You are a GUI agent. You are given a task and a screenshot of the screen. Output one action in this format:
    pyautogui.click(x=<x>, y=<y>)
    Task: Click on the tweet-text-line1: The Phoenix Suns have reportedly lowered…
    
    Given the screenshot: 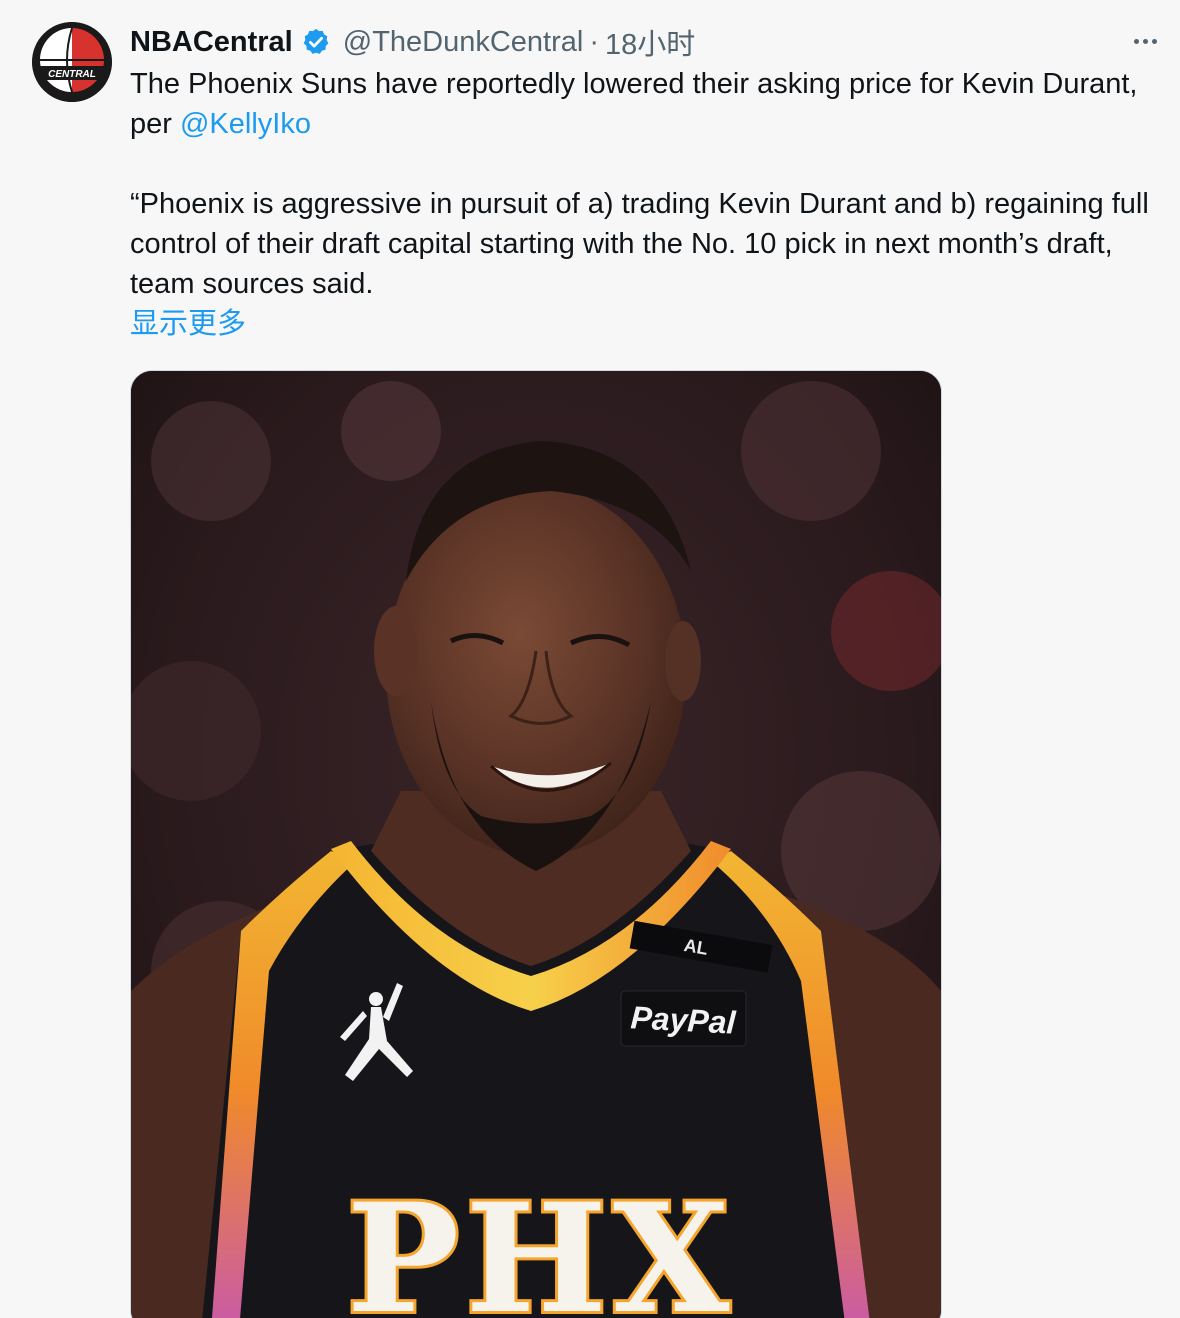 What is the action you would take?
    pyautogui.click(x=650, y=104)
    